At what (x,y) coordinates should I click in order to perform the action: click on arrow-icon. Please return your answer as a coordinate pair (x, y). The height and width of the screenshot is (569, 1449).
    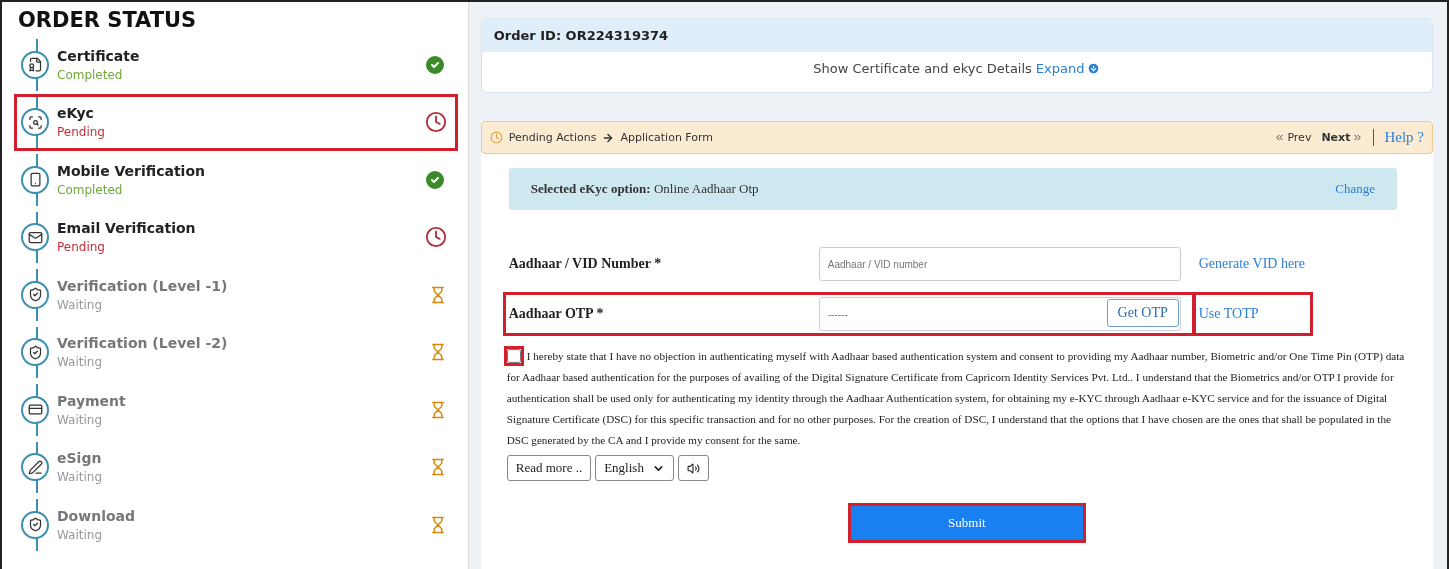
    Looking at the image, I should click on (608, 137).